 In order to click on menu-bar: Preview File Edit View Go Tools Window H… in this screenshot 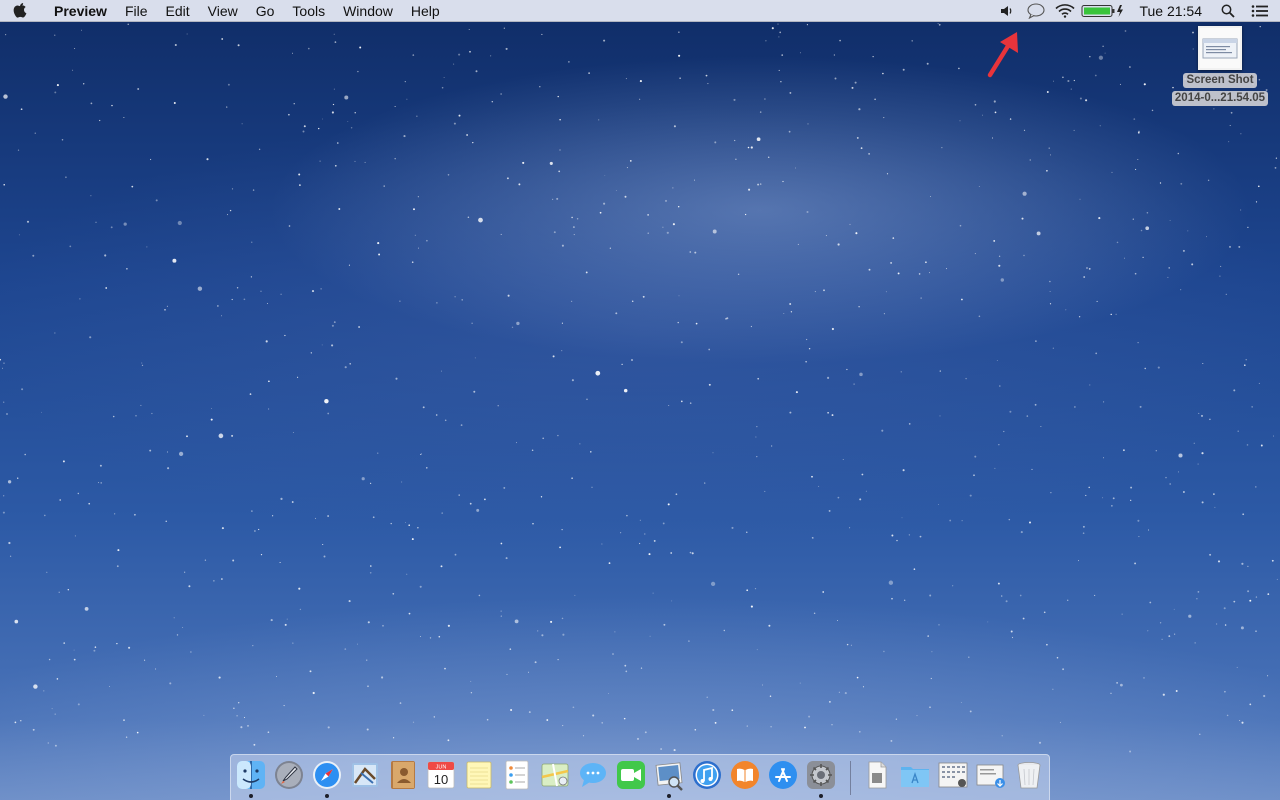, I will do `click(640, 11)`.